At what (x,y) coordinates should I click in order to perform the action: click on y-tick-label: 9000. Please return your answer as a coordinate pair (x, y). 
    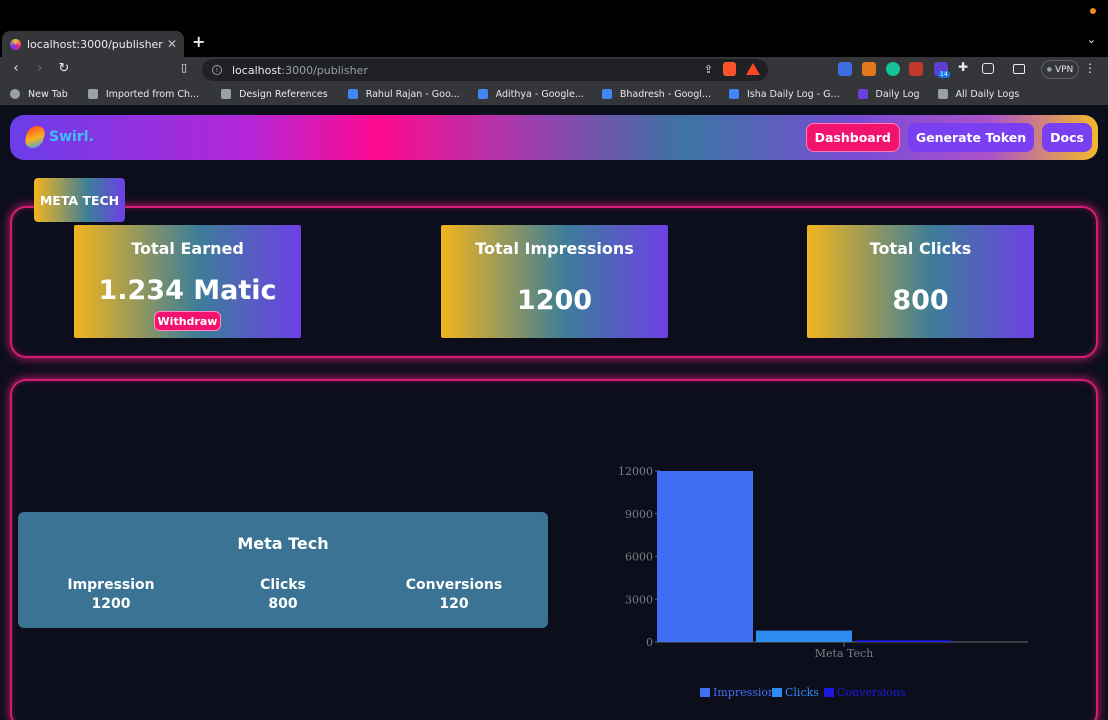
    Looking at the image, I should click on (639, 514).